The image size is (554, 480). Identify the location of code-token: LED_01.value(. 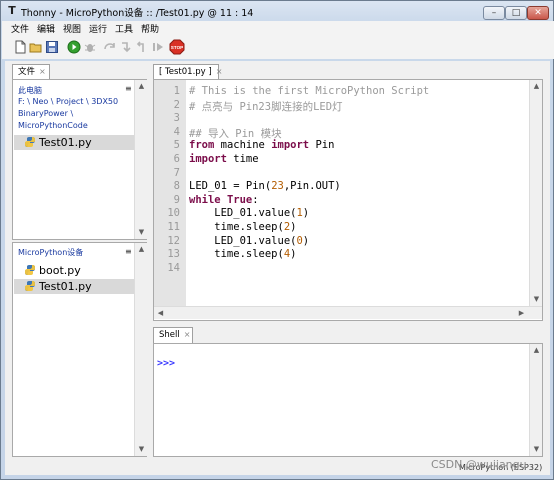
(243, 240).